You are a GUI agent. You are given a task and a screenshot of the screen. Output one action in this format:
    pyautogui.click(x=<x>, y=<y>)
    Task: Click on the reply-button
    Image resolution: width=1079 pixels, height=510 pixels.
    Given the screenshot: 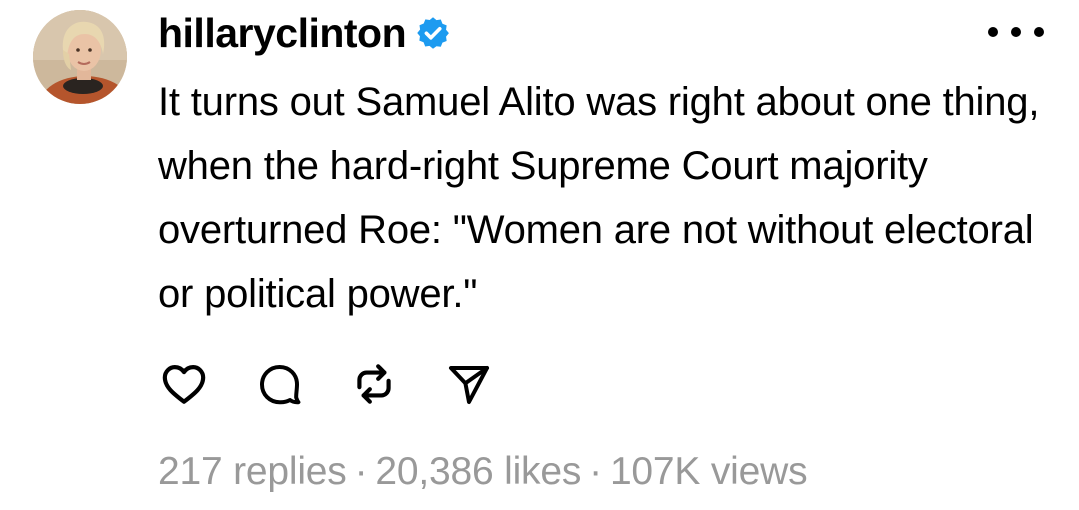 What is the action you would take?
    pyautogui.click(x=279, y=384)
    